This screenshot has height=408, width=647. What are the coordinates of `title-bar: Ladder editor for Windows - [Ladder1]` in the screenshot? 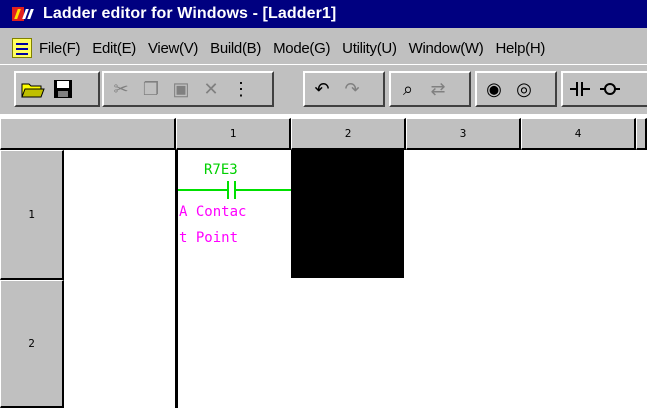 It's located at (323, 14).